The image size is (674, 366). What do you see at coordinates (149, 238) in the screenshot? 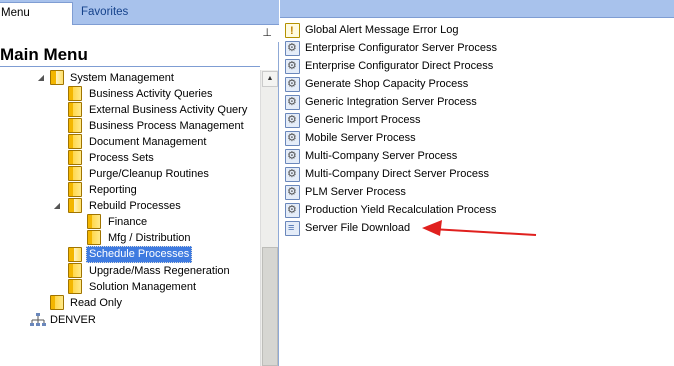
I see `tree-node-label: Mfg / Distribution` at bounding box center [149, 238].